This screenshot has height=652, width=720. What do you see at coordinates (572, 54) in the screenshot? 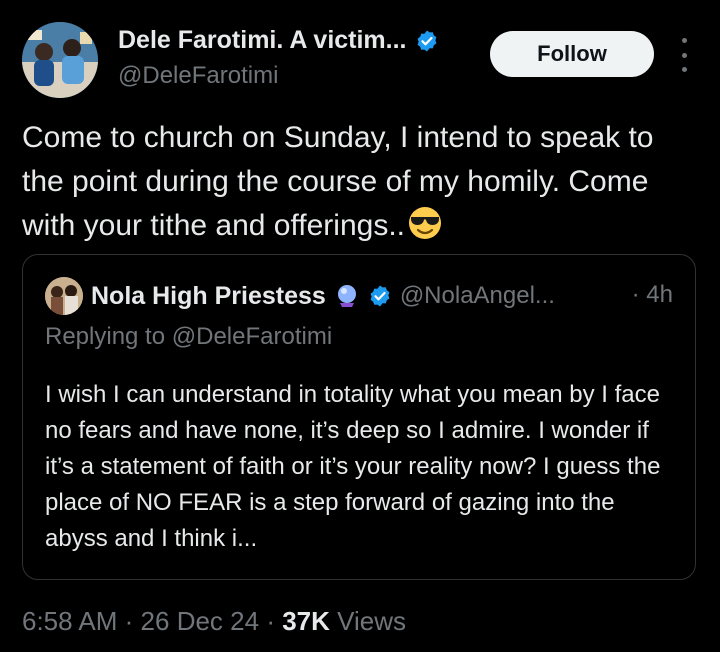
I see `follow-button: Follow` at bounding box center [572, 54].